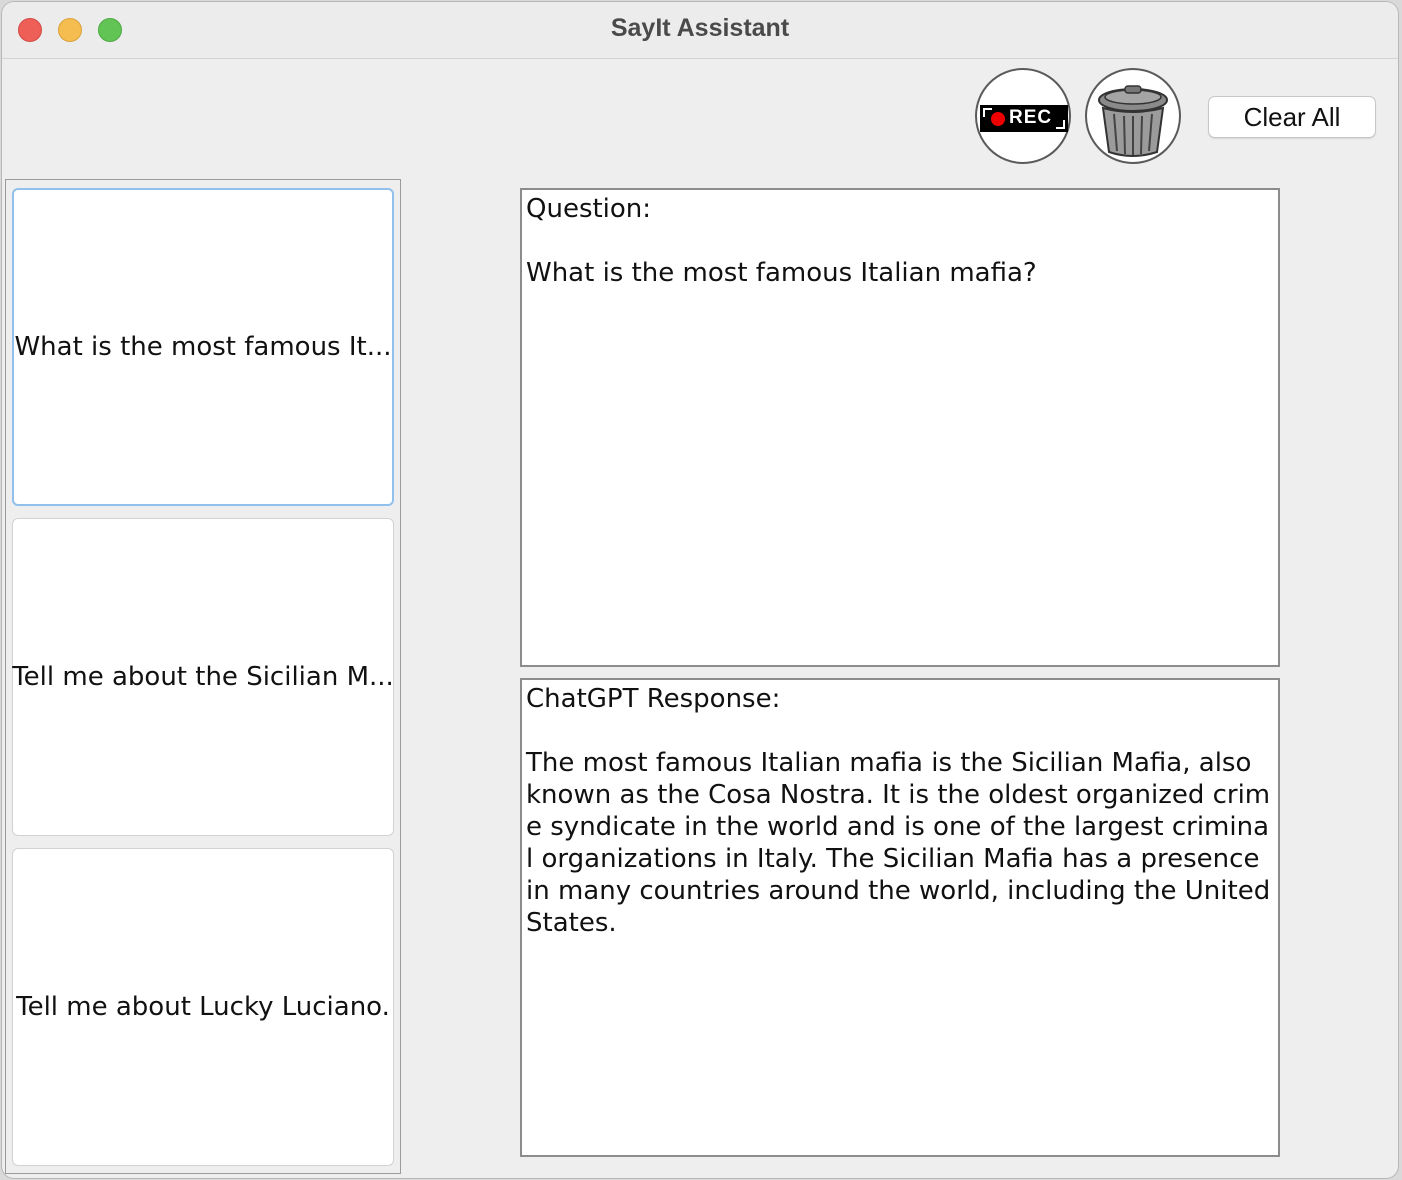  Describe the element at coordinates (1031, 117) in the screenshot. I see `rec-label: REC` at that location.